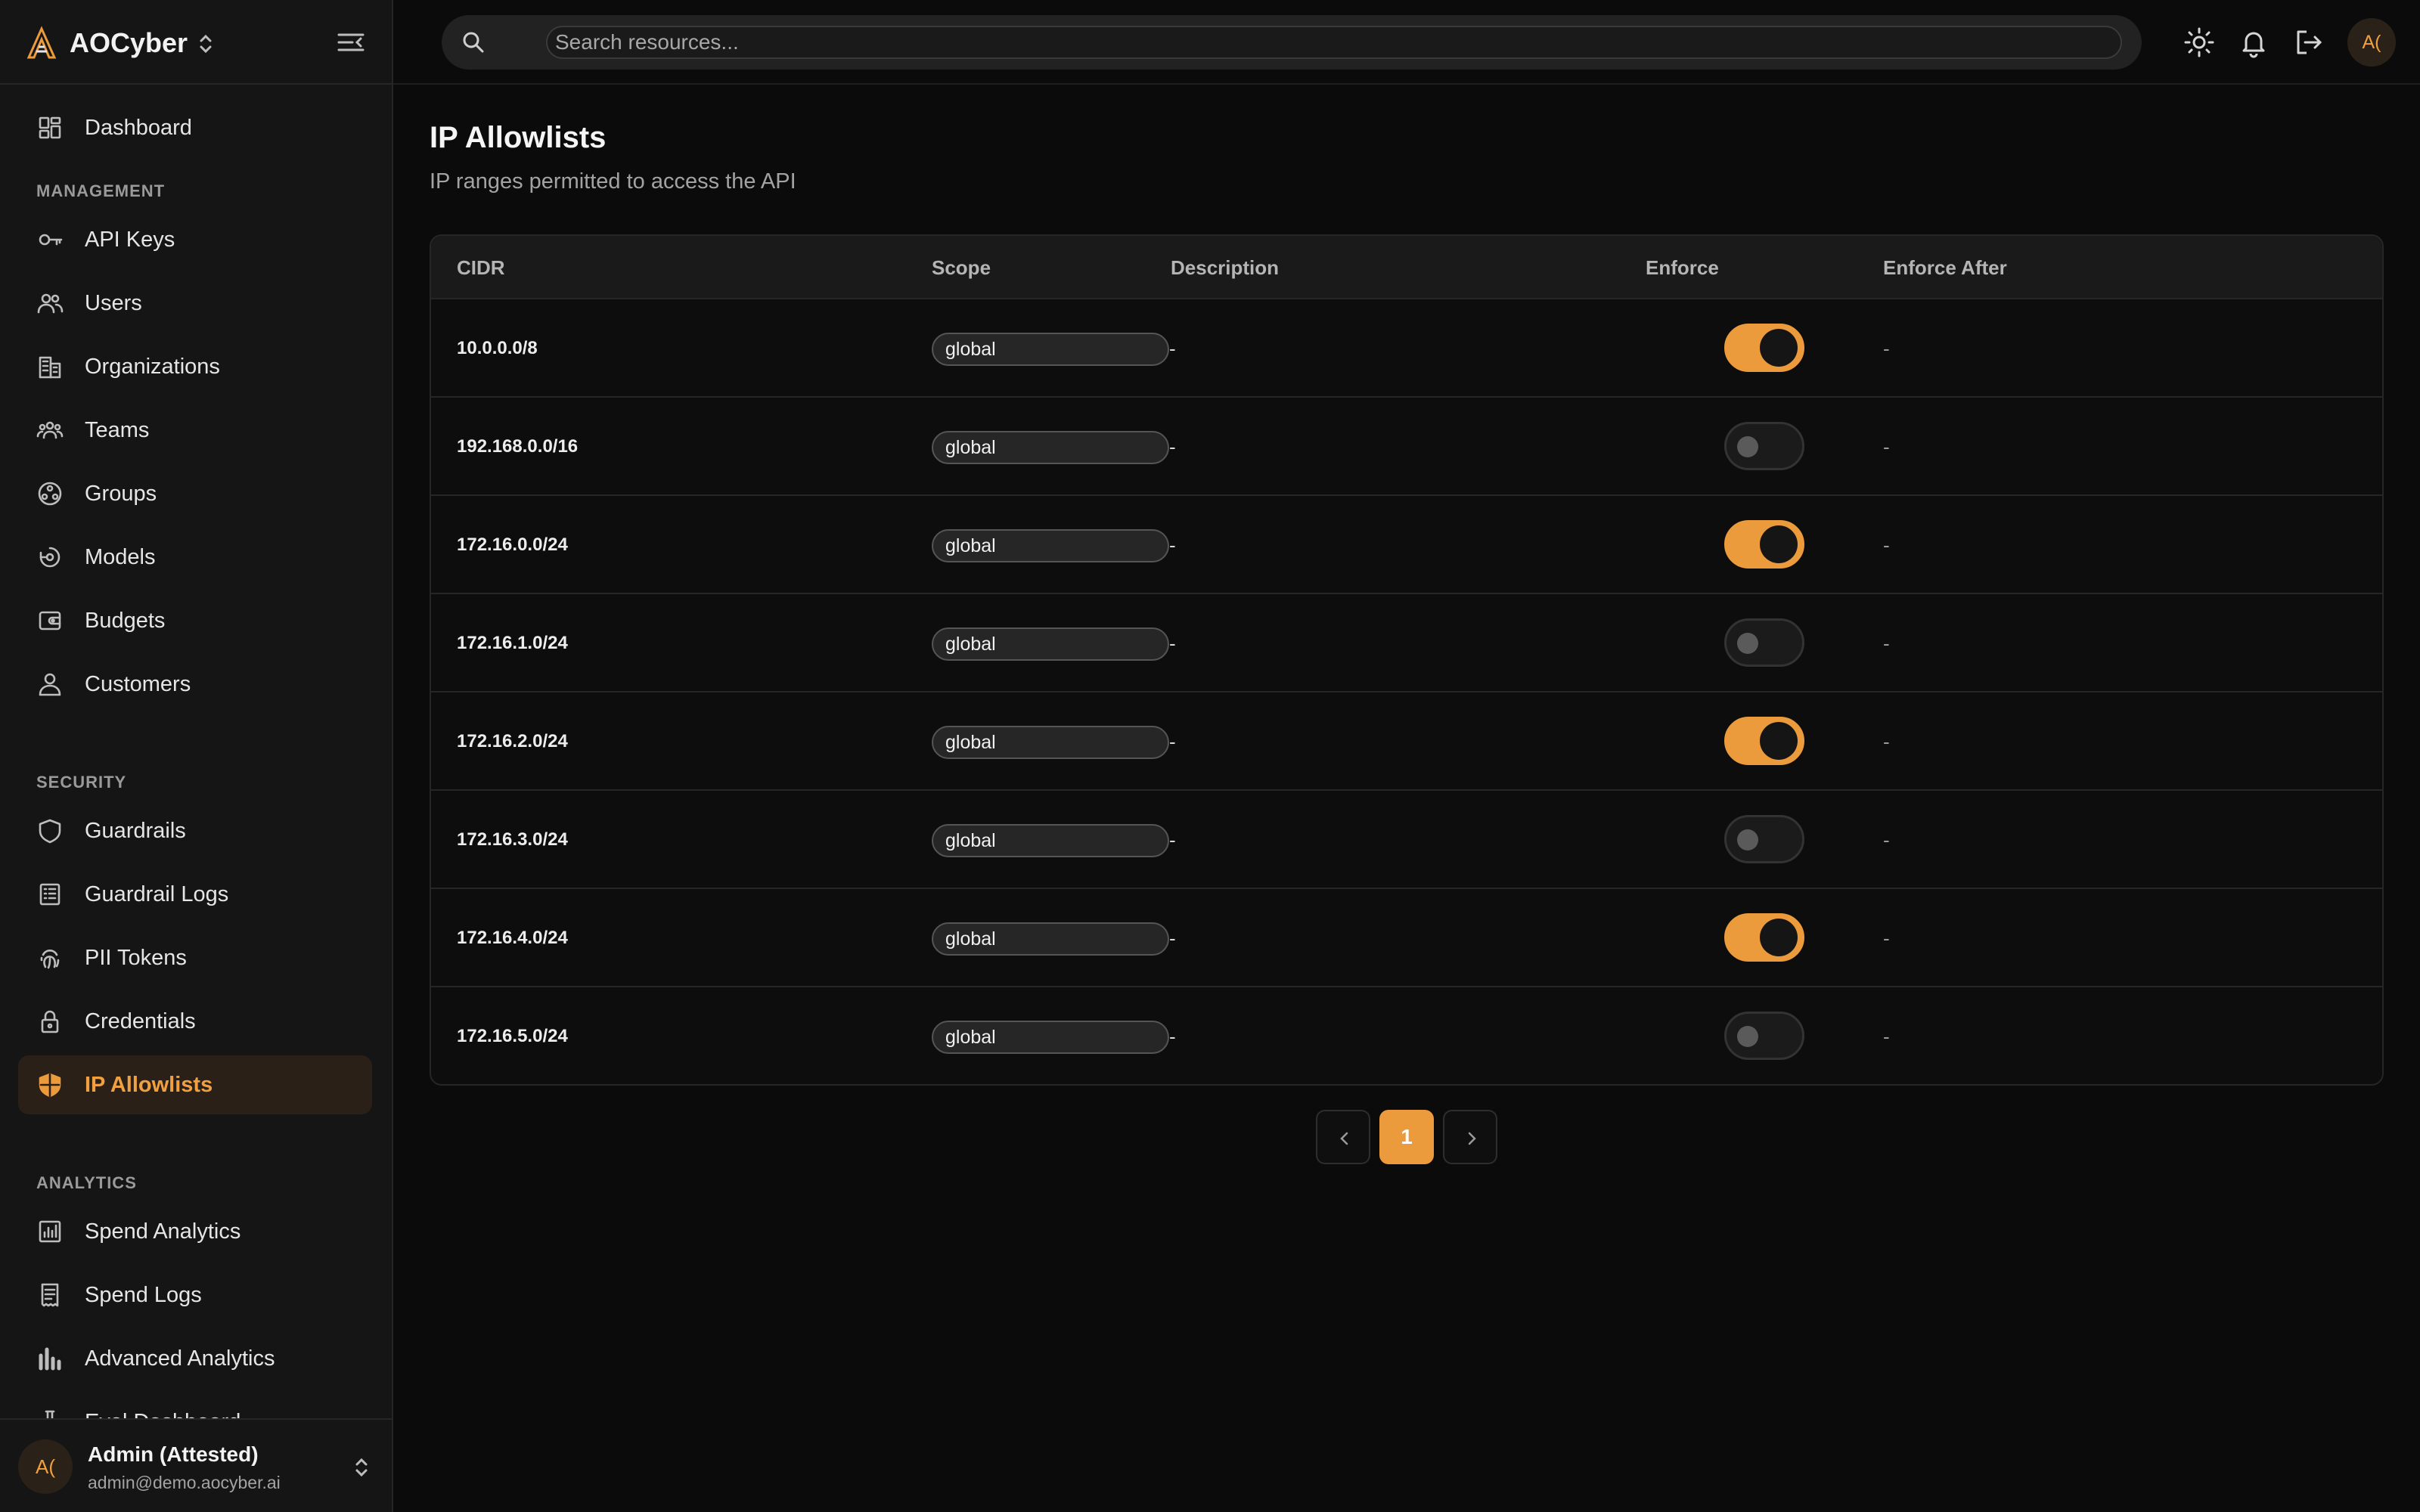 This screenshot has width=2420, height=1512. Describe the element at coordinates (473, 42) in the screenshot. I see `search-icon` at that location.